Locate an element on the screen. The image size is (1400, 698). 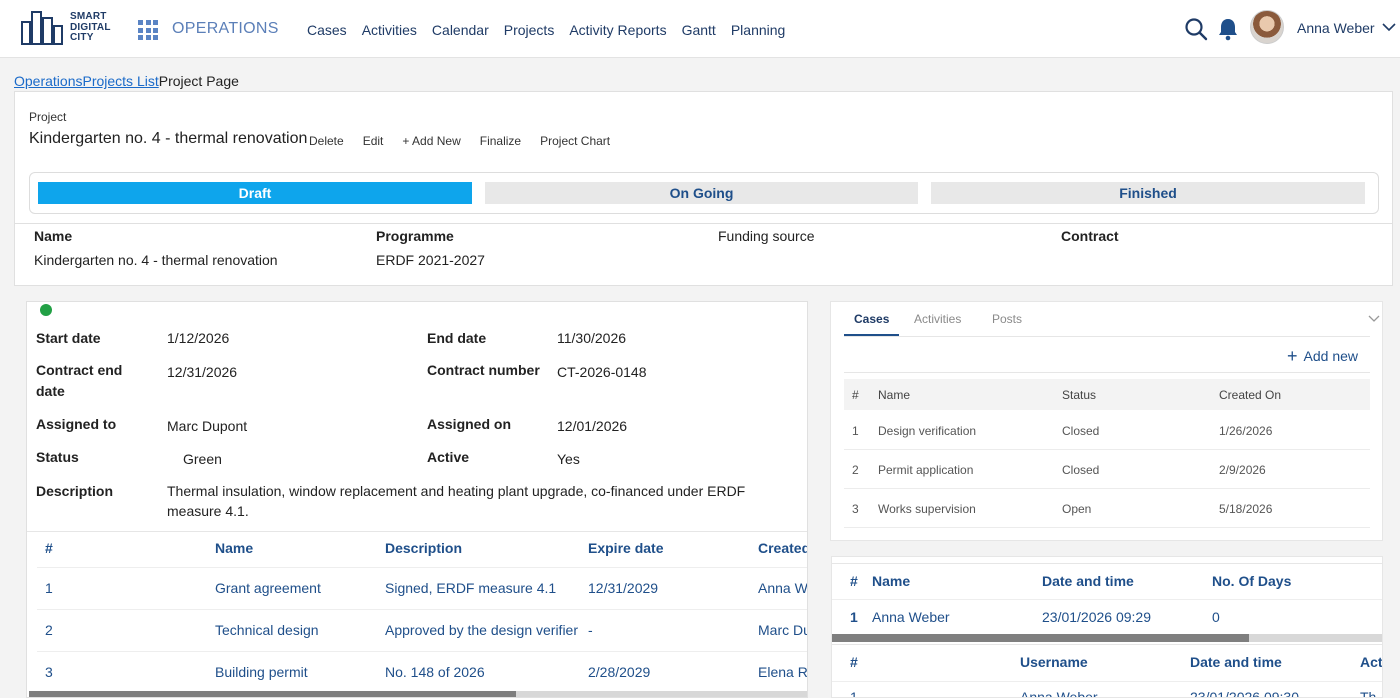
responsible-date-time: 23/01/2026 09:29 is located at coordinates (1096, 617).